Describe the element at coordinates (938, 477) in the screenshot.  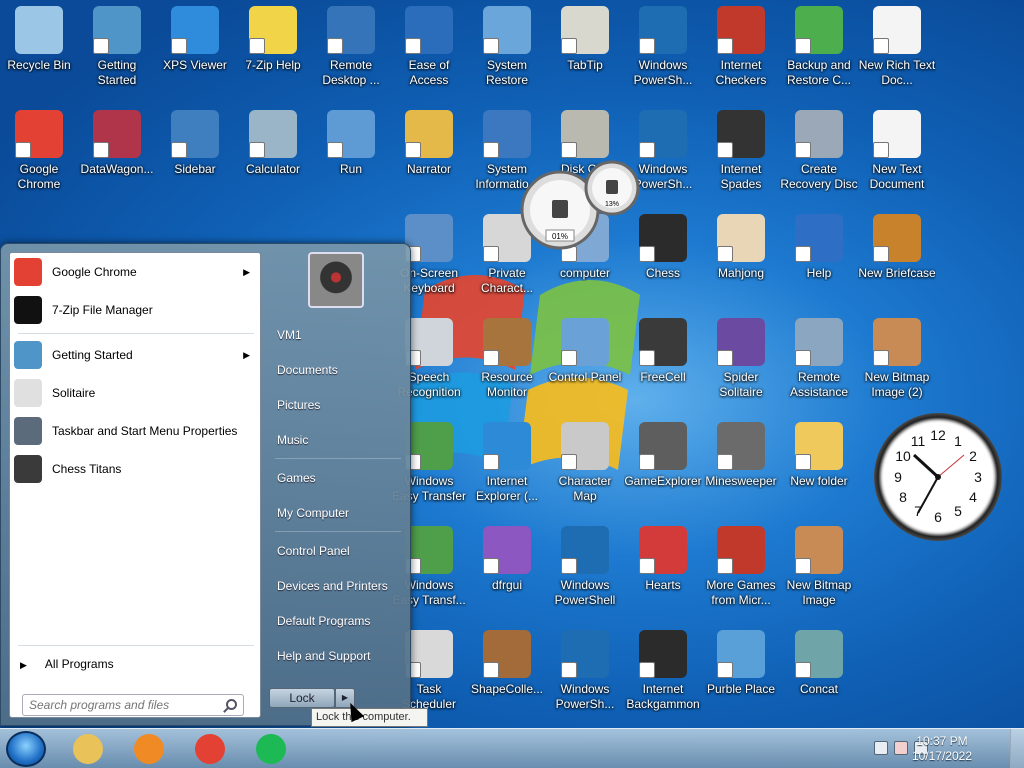
I see `clock-gadget: 1212 345 678 91011` at that location.